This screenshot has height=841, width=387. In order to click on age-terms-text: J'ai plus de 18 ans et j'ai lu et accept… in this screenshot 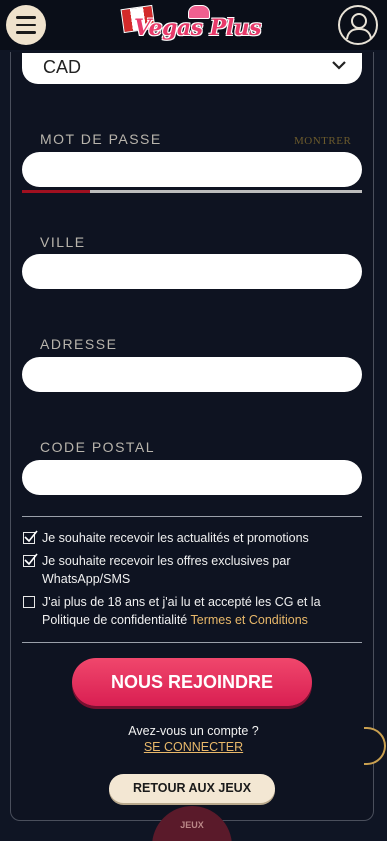, I will do `click(181, 611)`.